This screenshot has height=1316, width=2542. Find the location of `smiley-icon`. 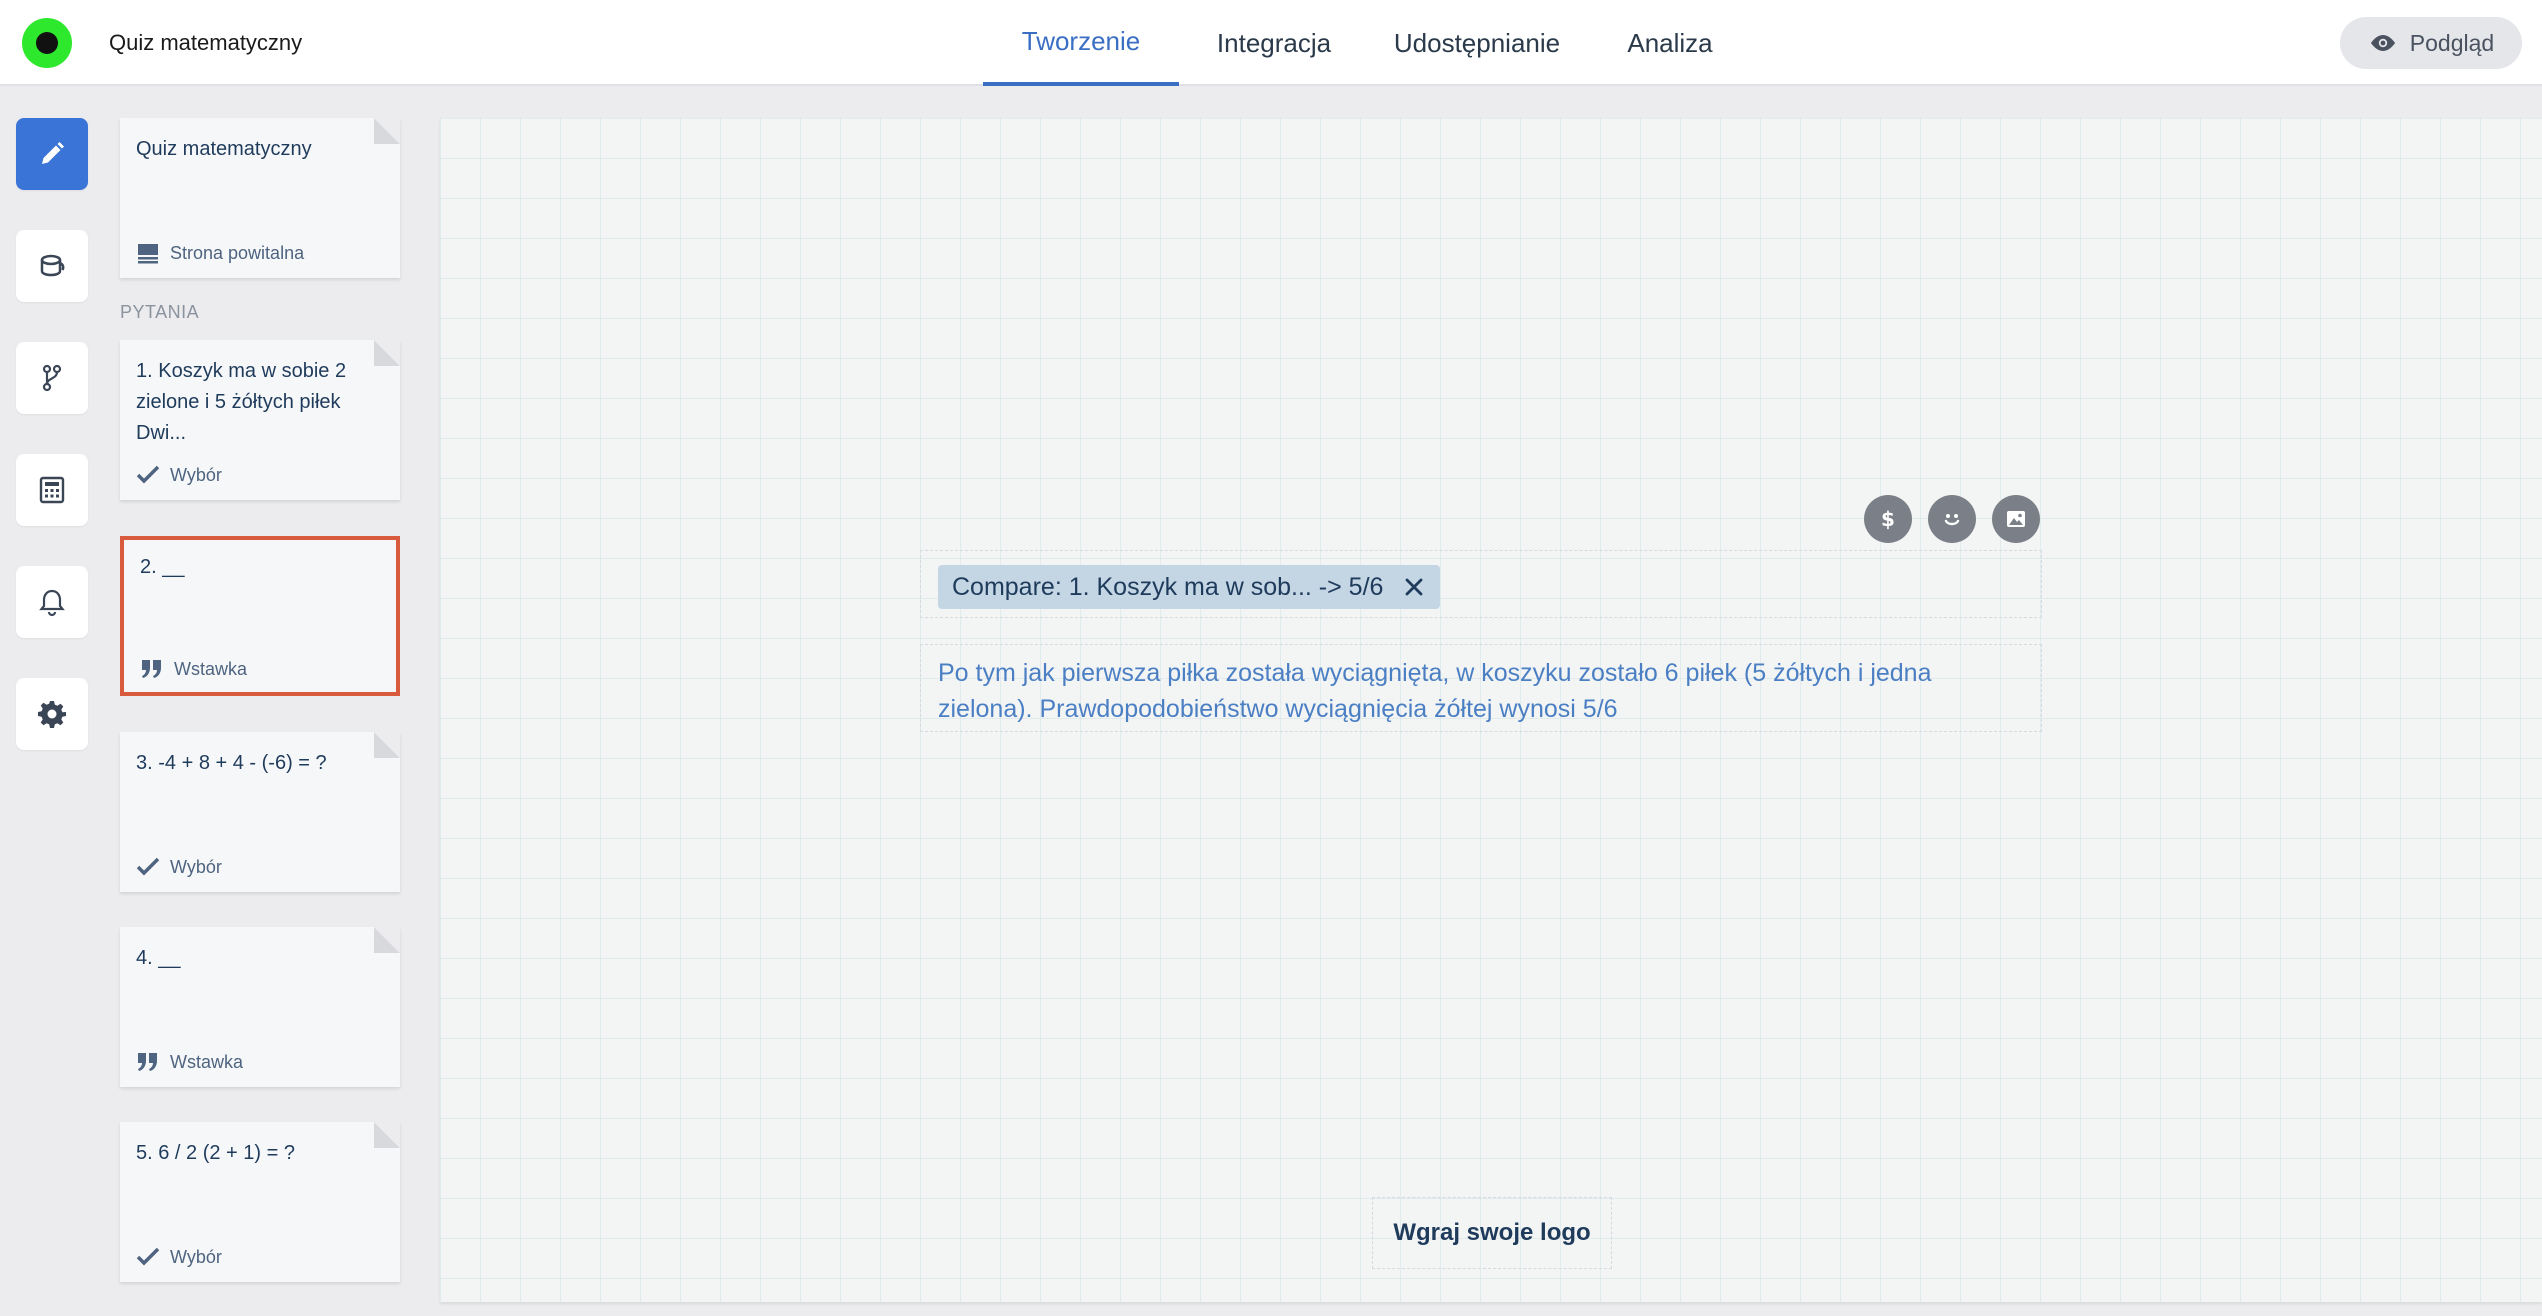

smiley-icon is located at coordinates (1952, 520).